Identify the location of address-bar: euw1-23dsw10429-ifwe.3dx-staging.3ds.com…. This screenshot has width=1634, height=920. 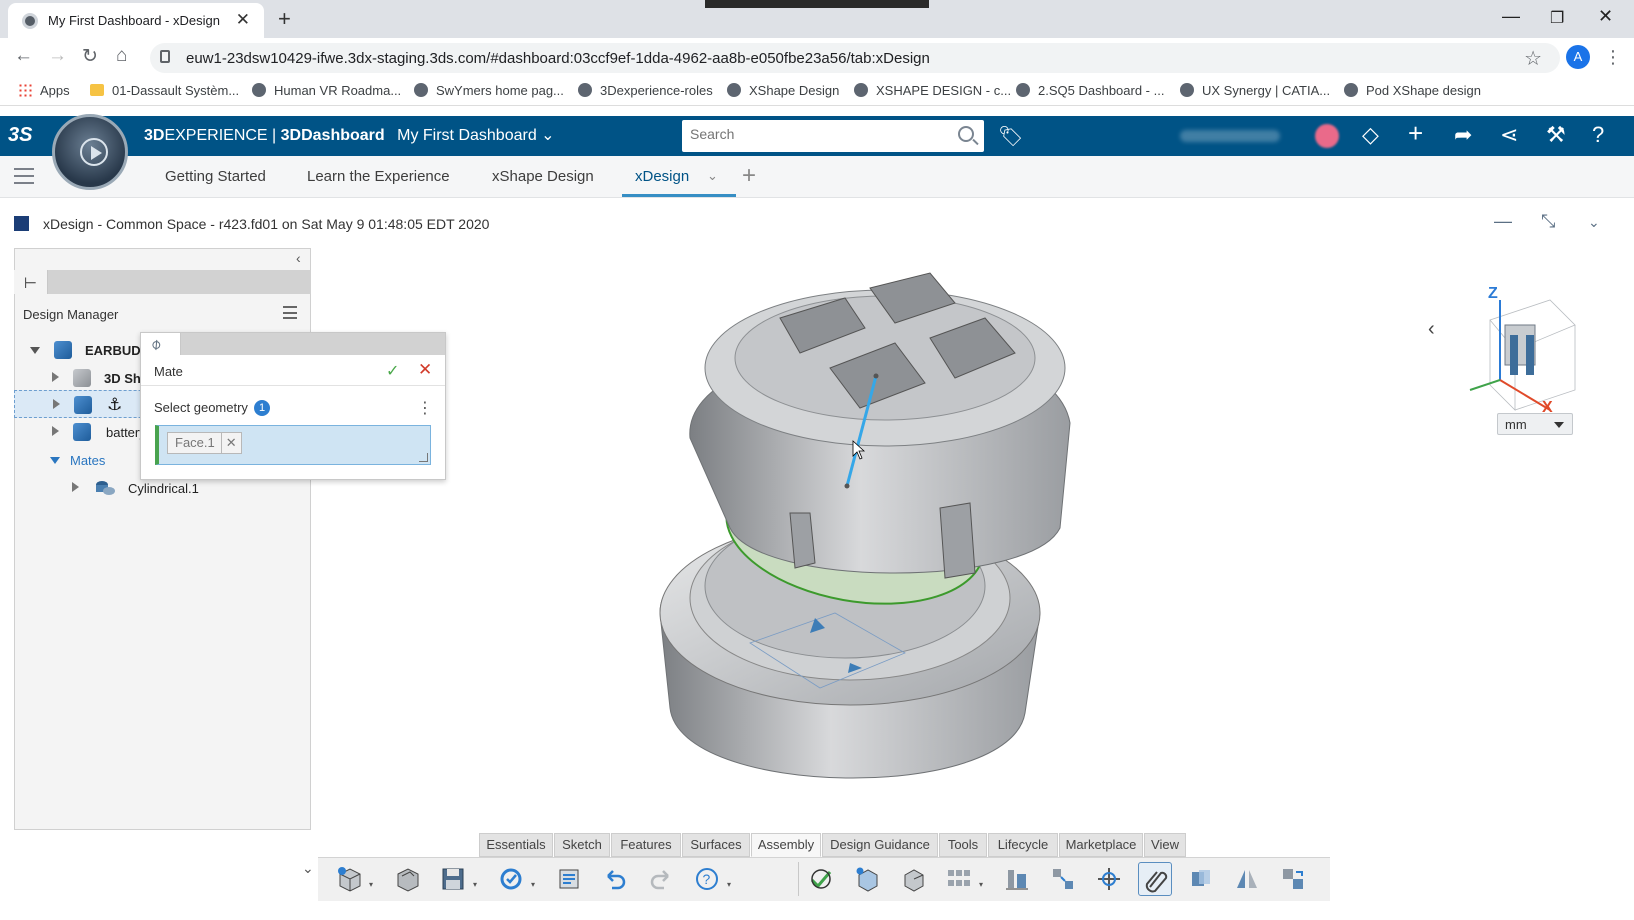
(855, 58).